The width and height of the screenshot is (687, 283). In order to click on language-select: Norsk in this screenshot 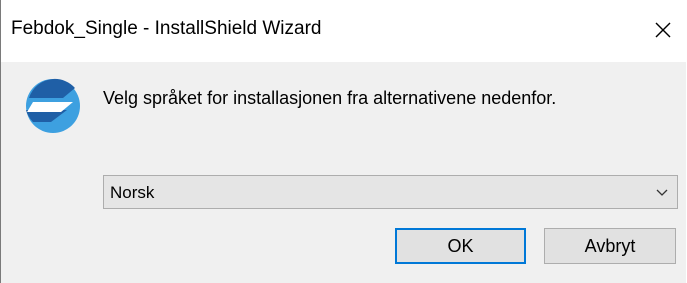, I will do `click(390, 192)`.